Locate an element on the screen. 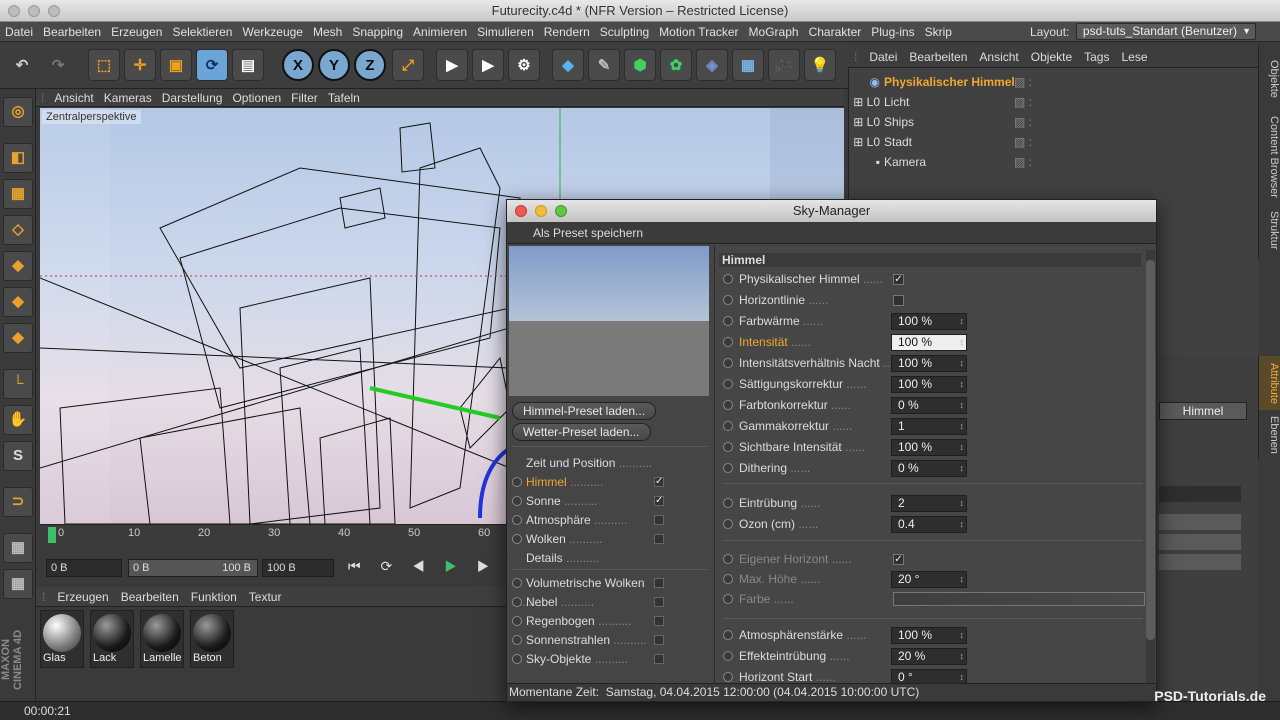 Image resolution: width=1280 pixels, height=720 pixels. coordinate-system-icon: ⤢ is located at coordinates (408, 65).